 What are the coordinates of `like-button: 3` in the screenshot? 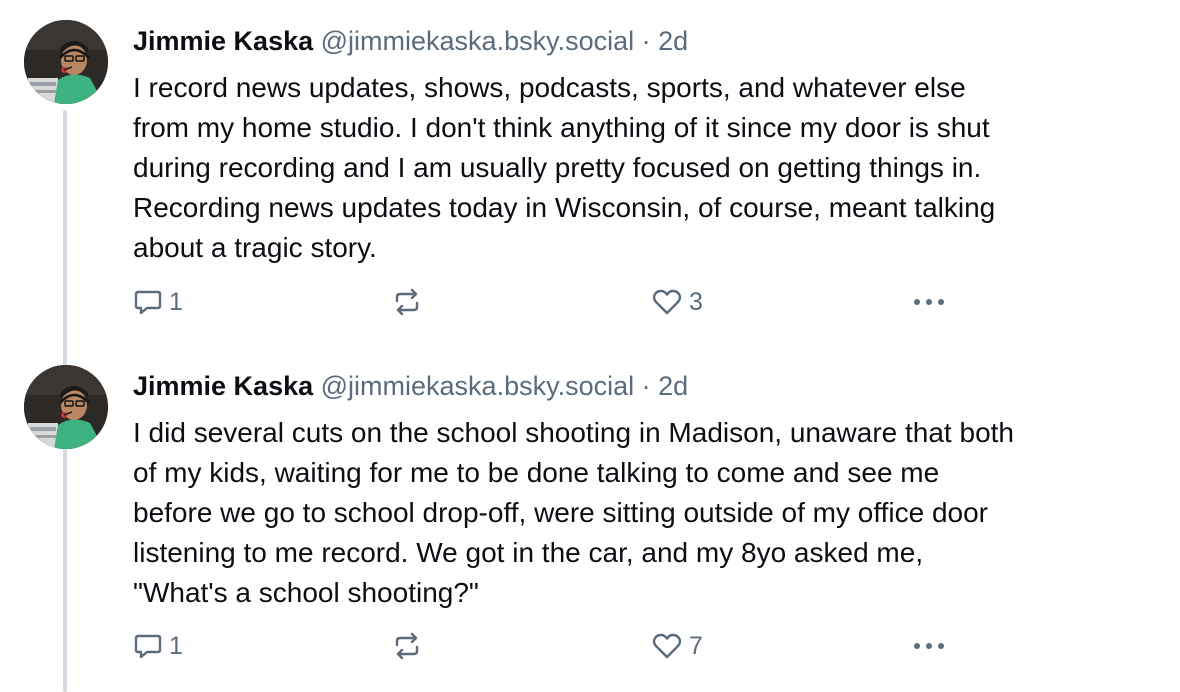 It's located at (677, 302).